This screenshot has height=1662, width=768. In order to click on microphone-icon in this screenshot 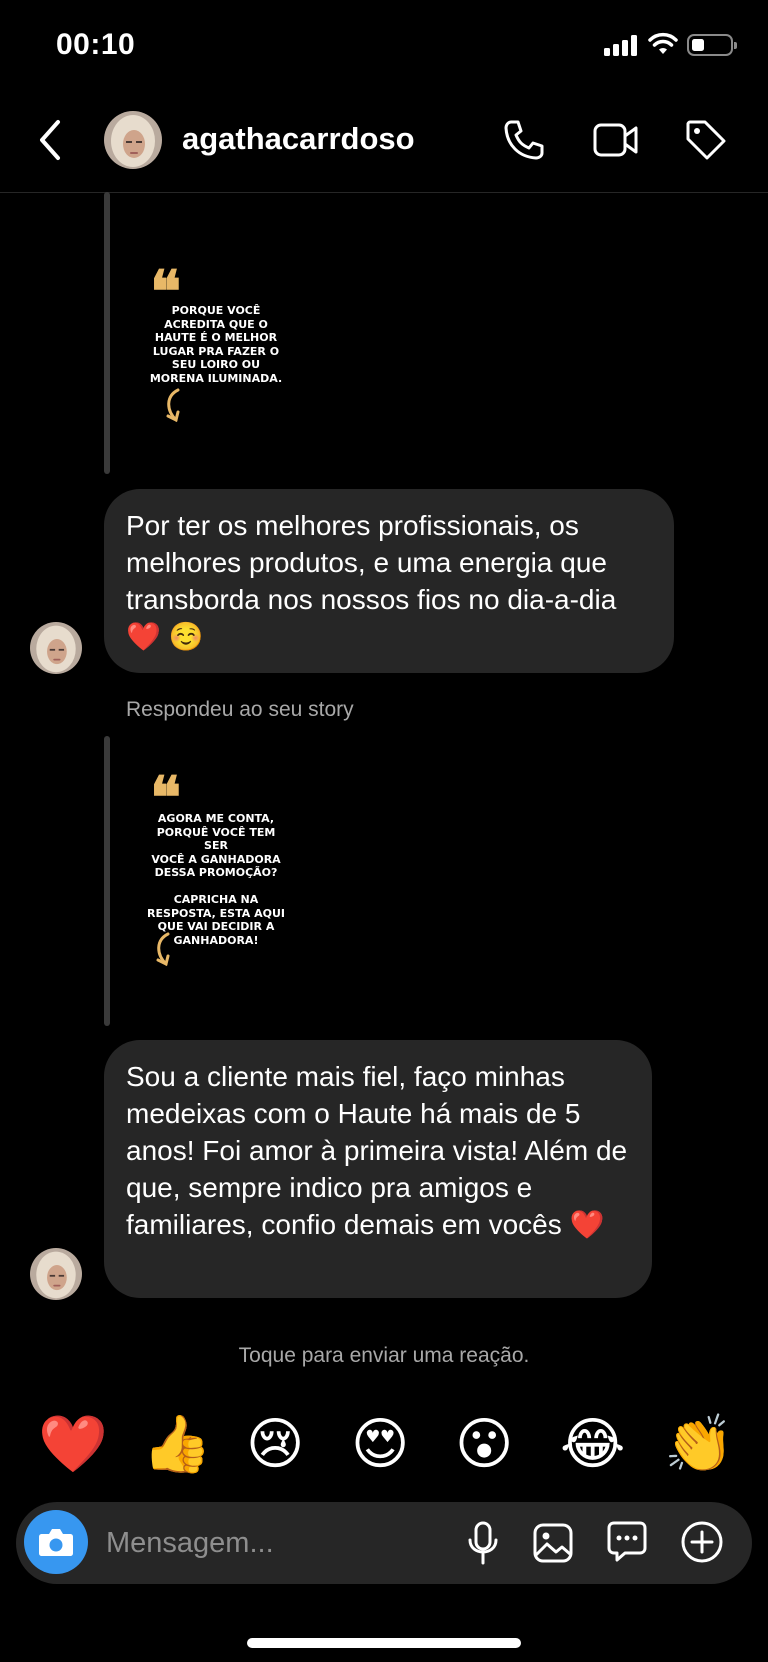, I will do `click(483, 1543)`.